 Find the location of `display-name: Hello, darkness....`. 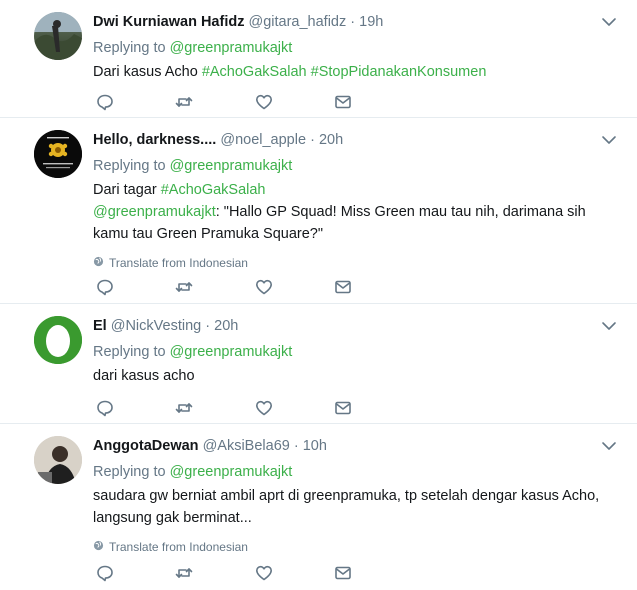

display-name: Hello, darkness.... is located at coordinates (154, 140).